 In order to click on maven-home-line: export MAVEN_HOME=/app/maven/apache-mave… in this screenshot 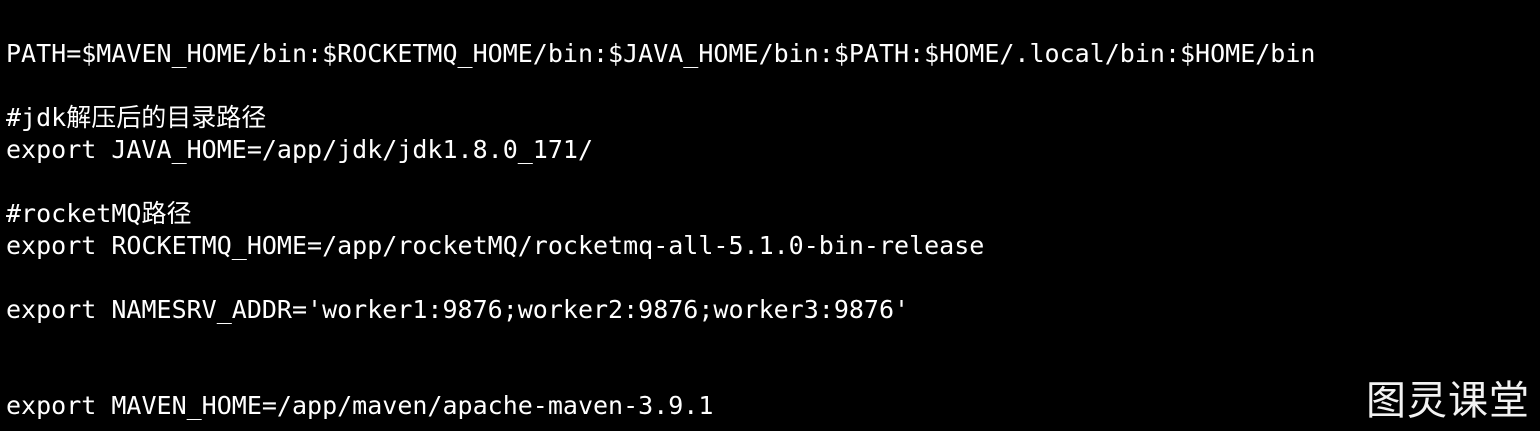, I will do `click(360, 405)`.